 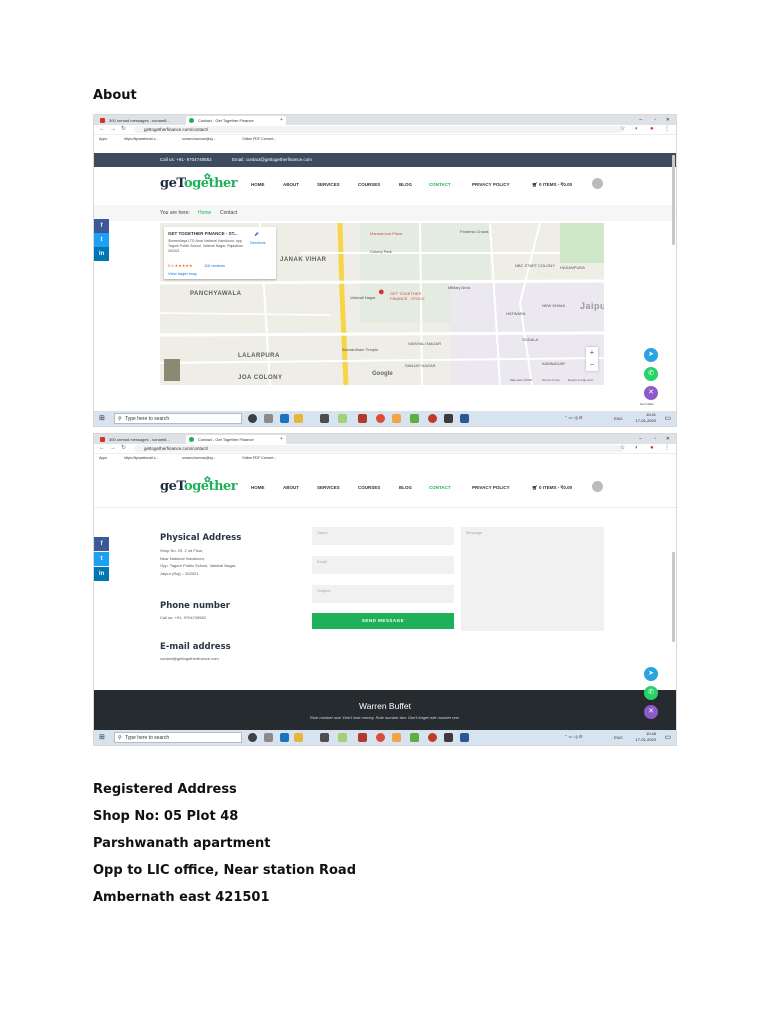 What do you see at coordinates (652, 129) in the screenshot?
I see `profile-icon: ●` at bounding box center [652, 129].